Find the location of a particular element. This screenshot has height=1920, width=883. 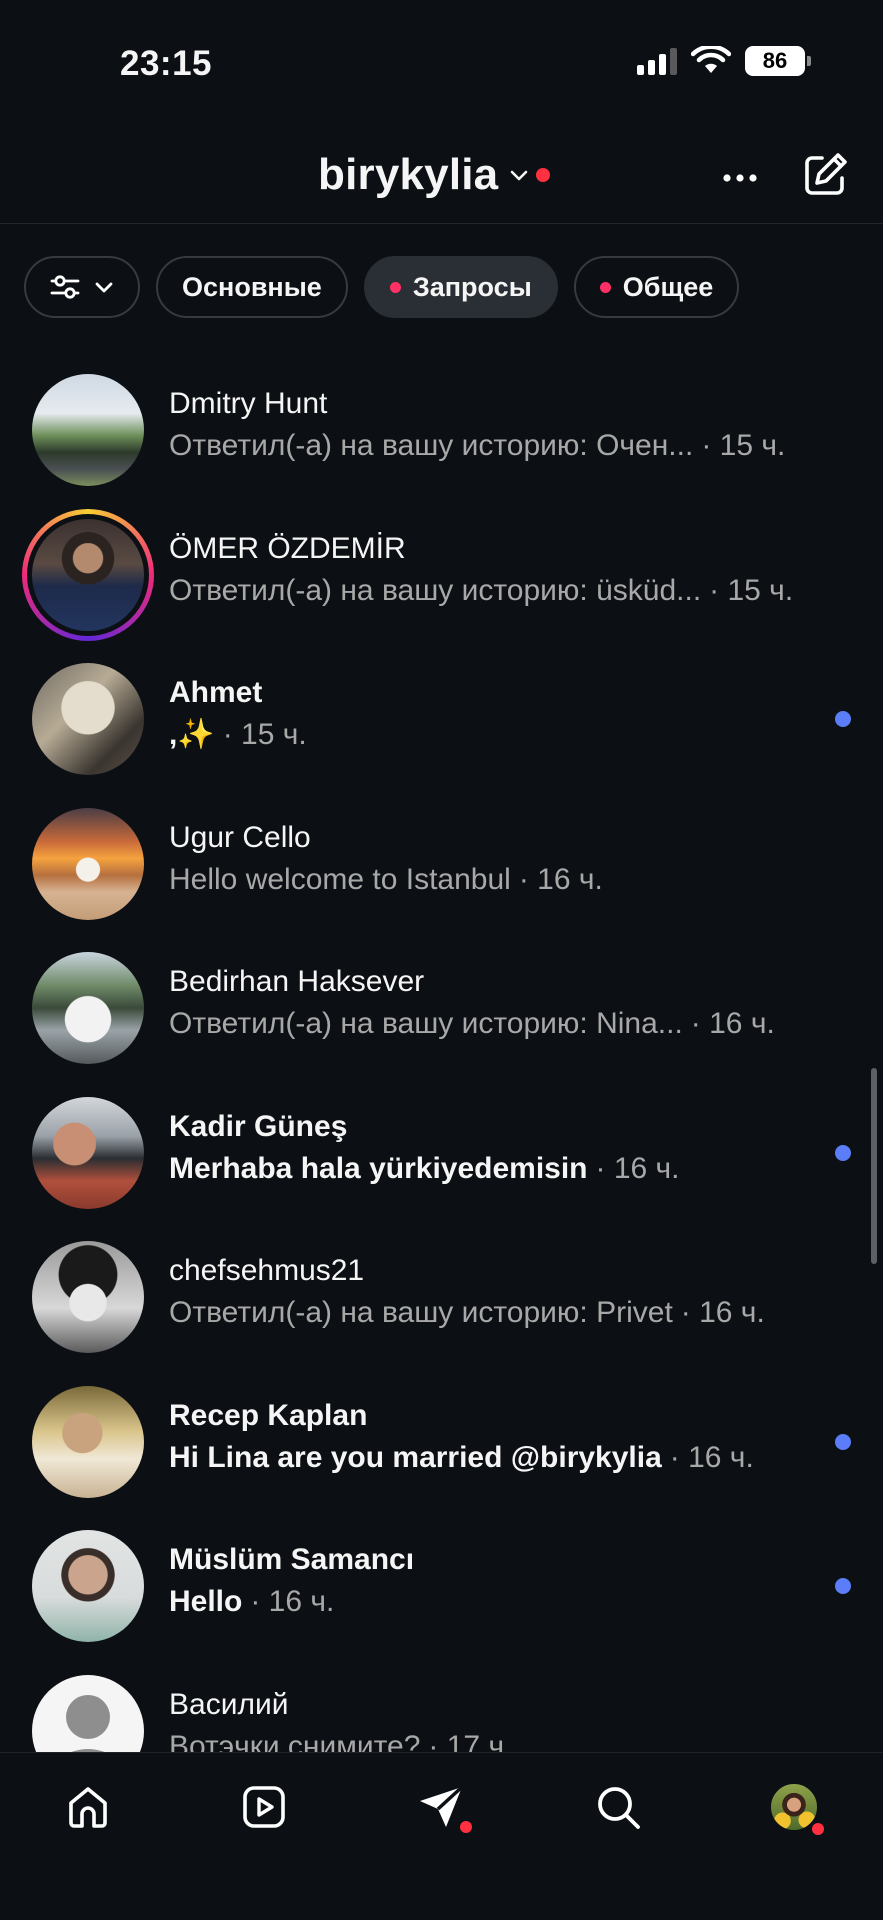

thread-name: chefsehmus21 is located at coordinates (267, 1270).